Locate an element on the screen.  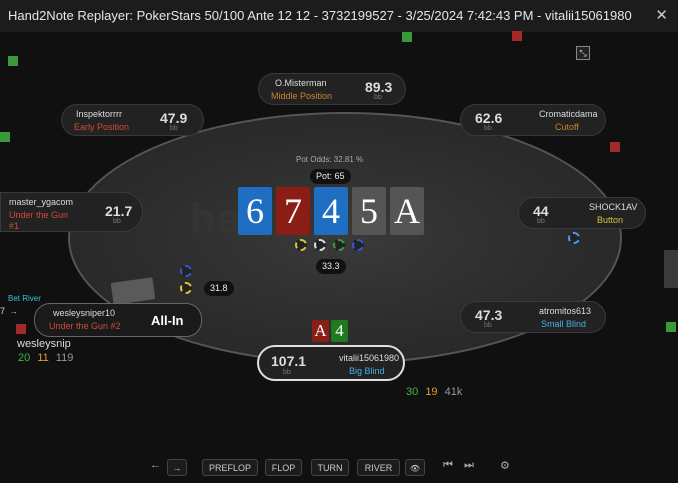
board-card-2: 7 is located at coordinates (293, 211).